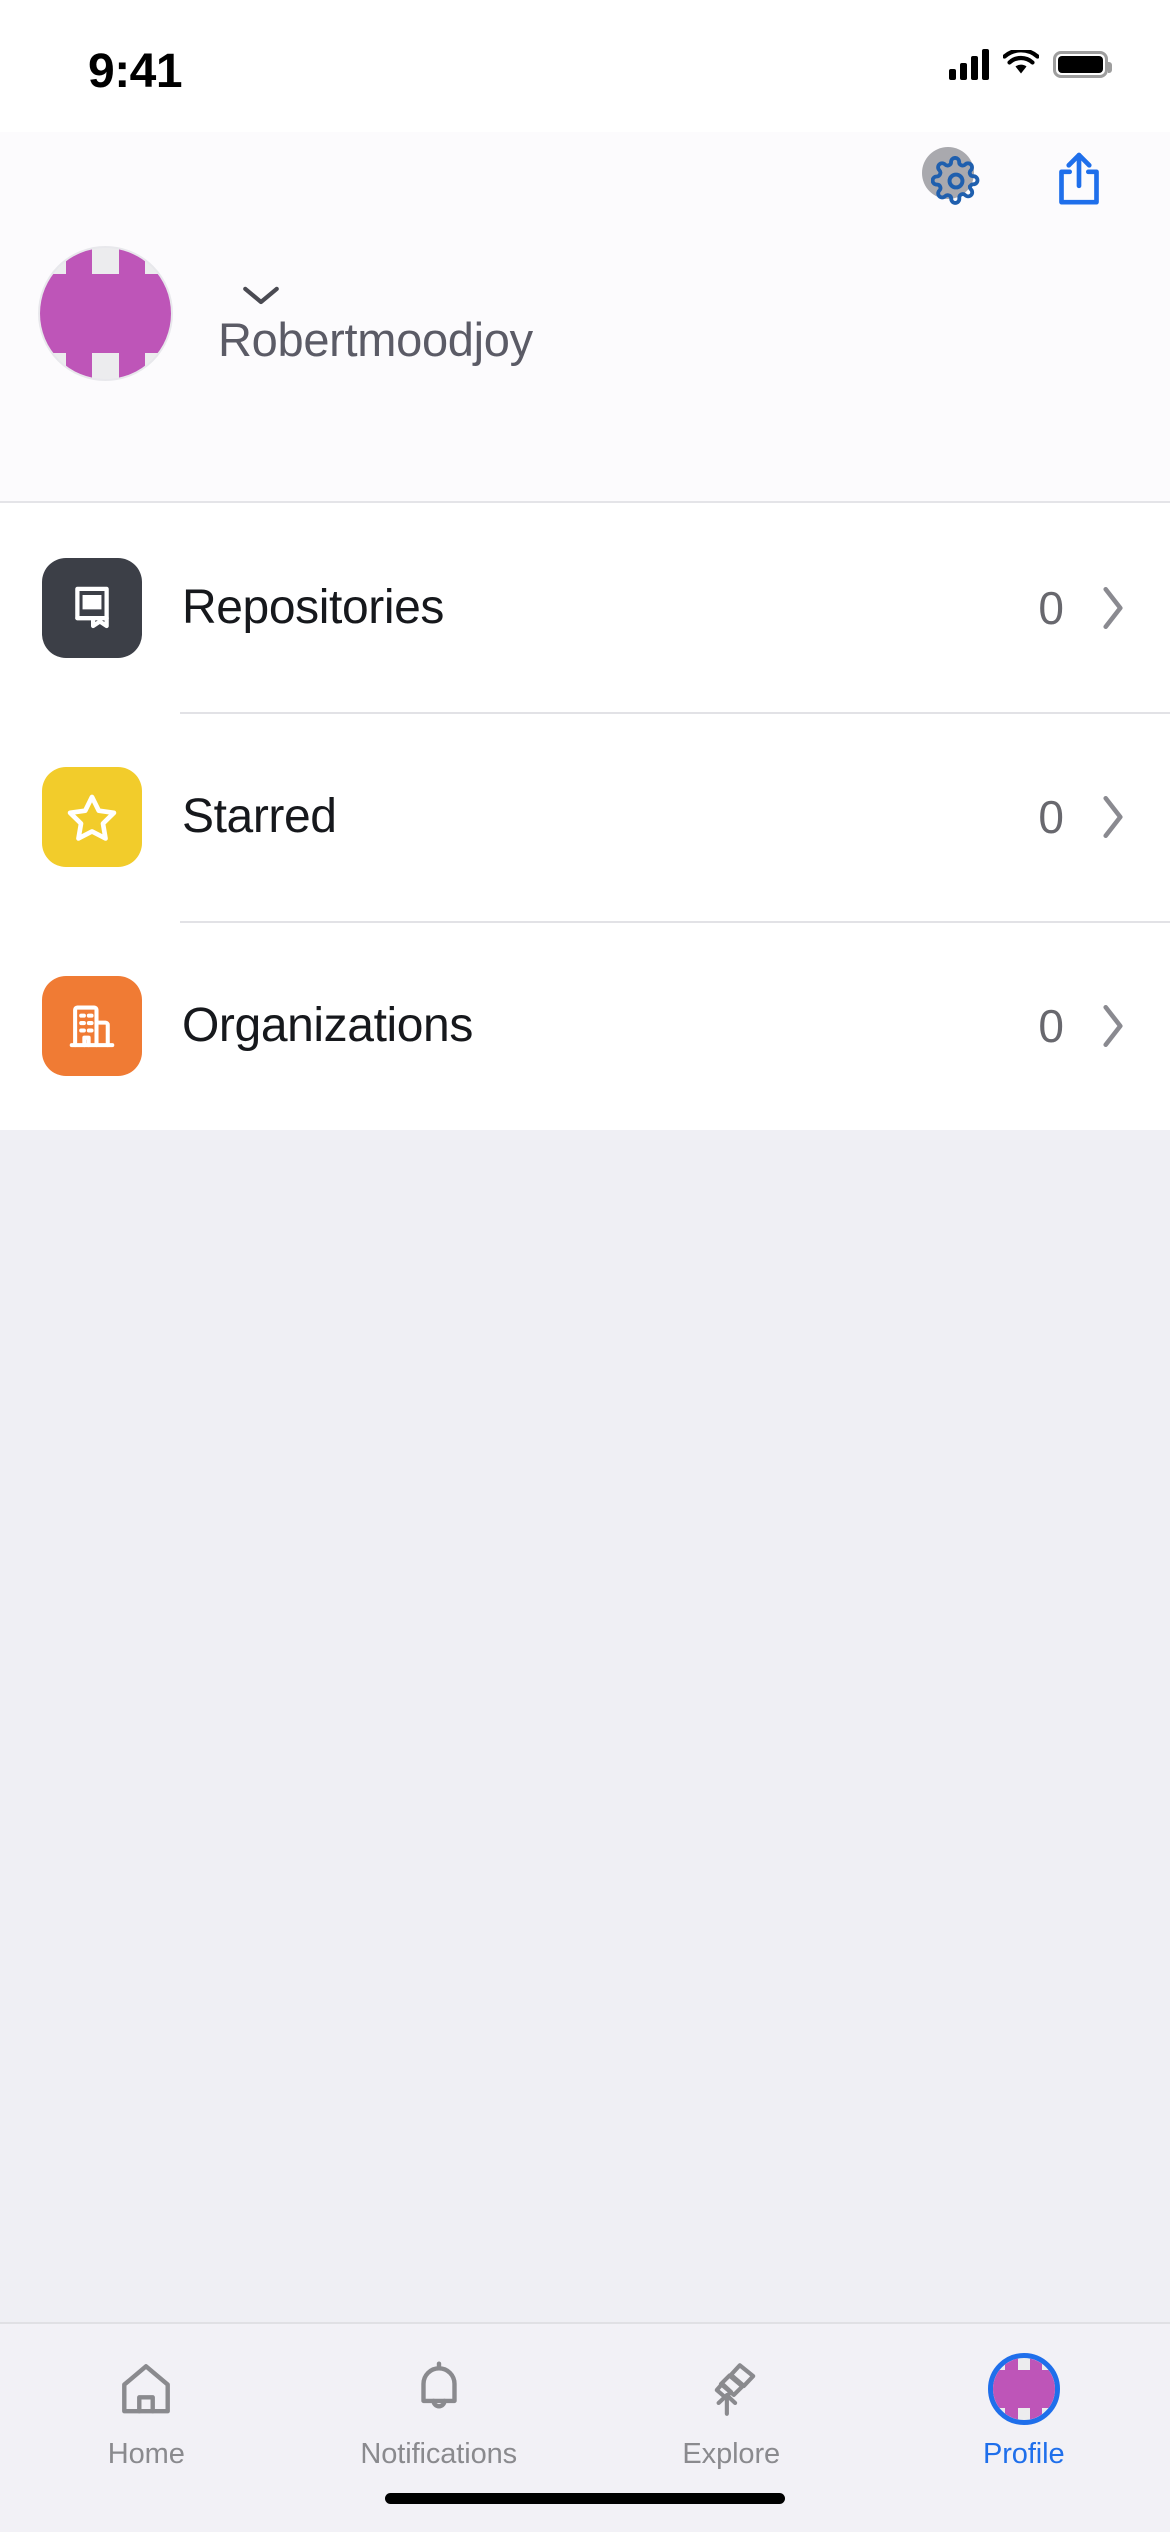  I want to click on tab-label: Home, so click(146, 2454).